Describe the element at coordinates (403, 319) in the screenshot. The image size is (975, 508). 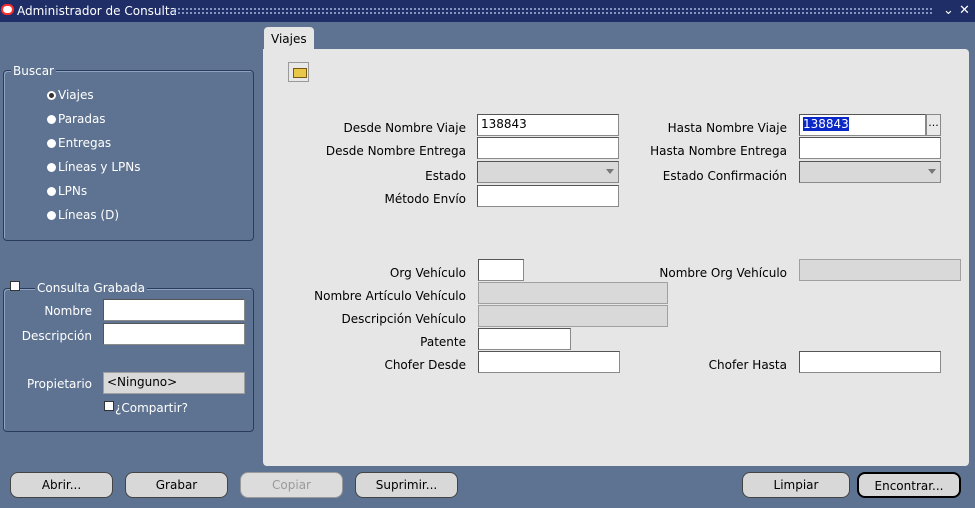
I see `descripcion-vehiculo-label: Descripción Vehículo` at that location.